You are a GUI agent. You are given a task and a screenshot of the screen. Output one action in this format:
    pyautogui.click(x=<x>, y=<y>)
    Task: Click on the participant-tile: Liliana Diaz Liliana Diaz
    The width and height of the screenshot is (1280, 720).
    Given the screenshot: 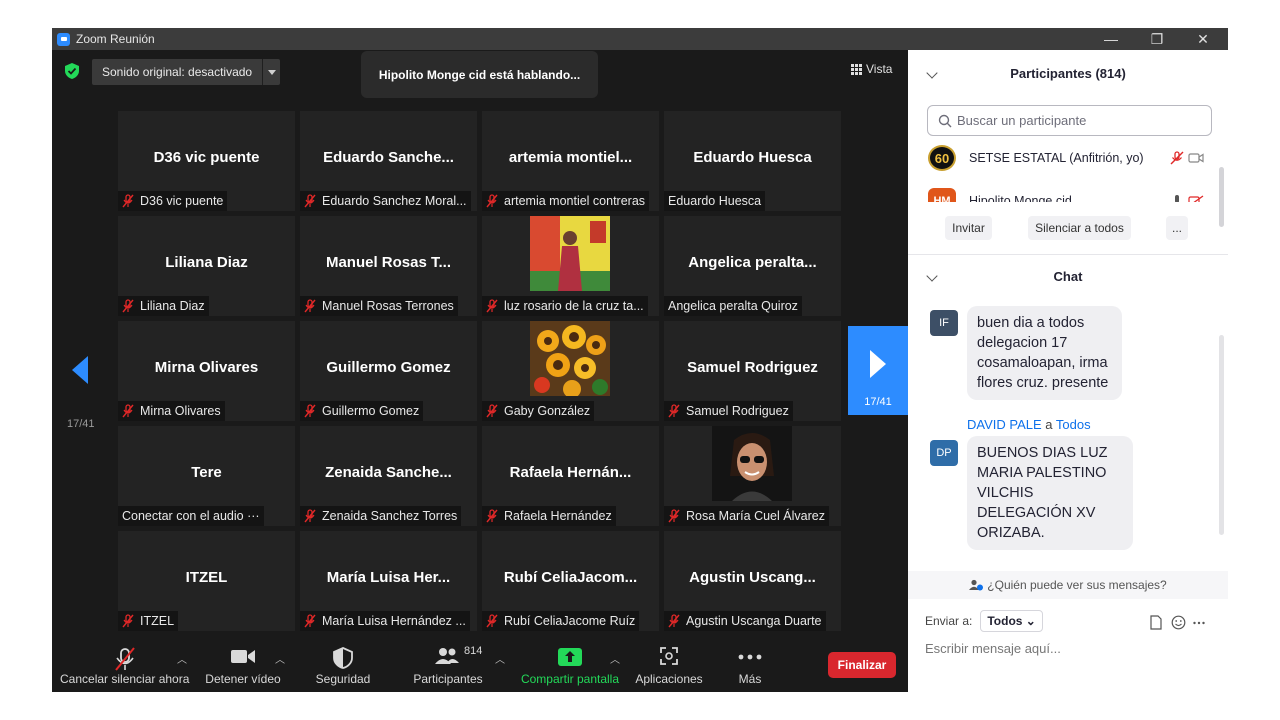 What is the action you would take?
    pyautogui.click(x=206, y=266)
    